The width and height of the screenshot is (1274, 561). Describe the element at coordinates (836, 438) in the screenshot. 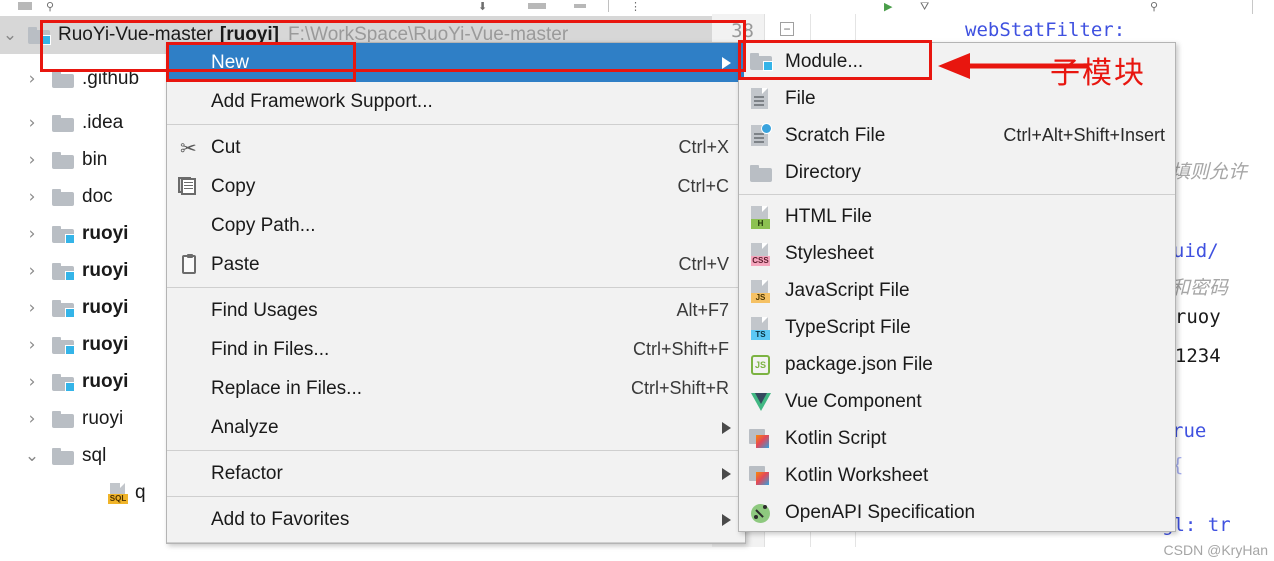

I see `submenu-item-label: Kotlin Script` at that location.